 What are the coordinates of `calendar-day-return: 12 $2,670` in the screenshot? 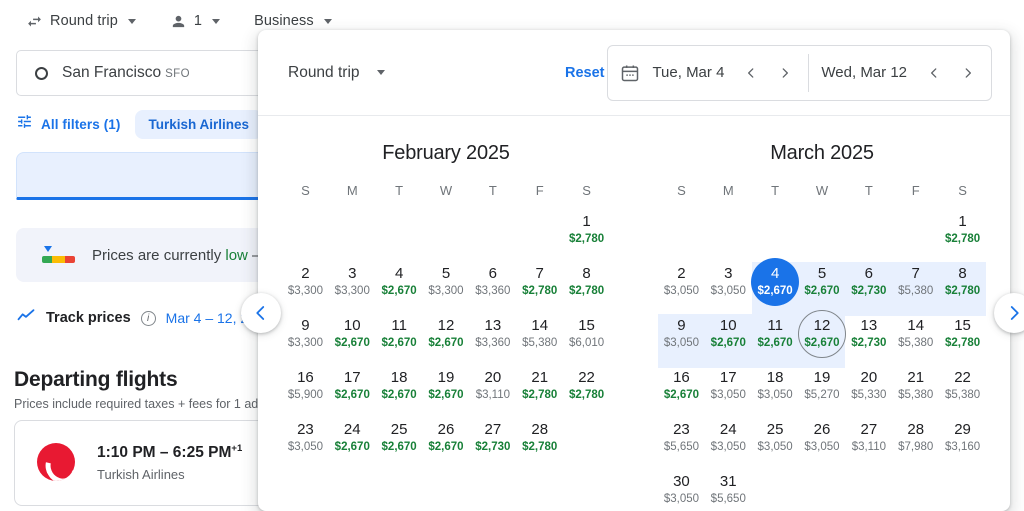 It's located at (821, 337).